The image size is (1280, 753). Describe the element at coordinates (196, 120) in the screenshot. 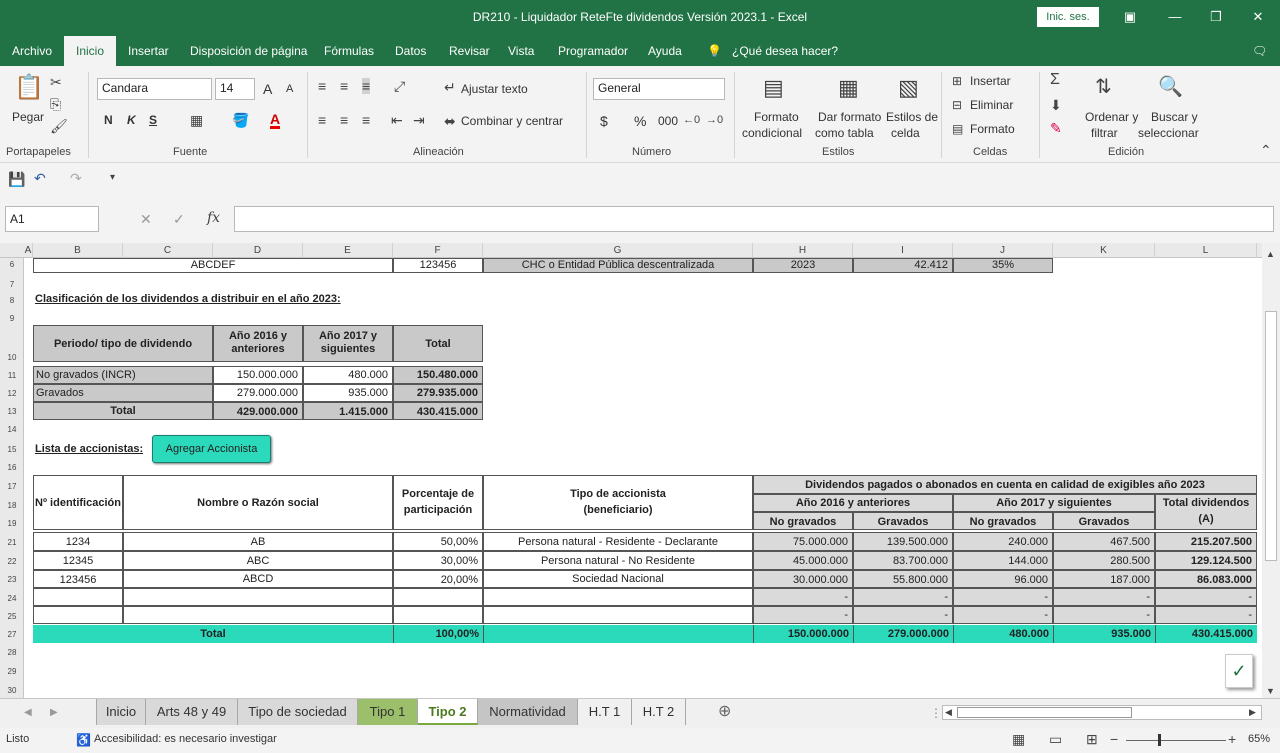

I see `borders-icon: ▦` at that location.